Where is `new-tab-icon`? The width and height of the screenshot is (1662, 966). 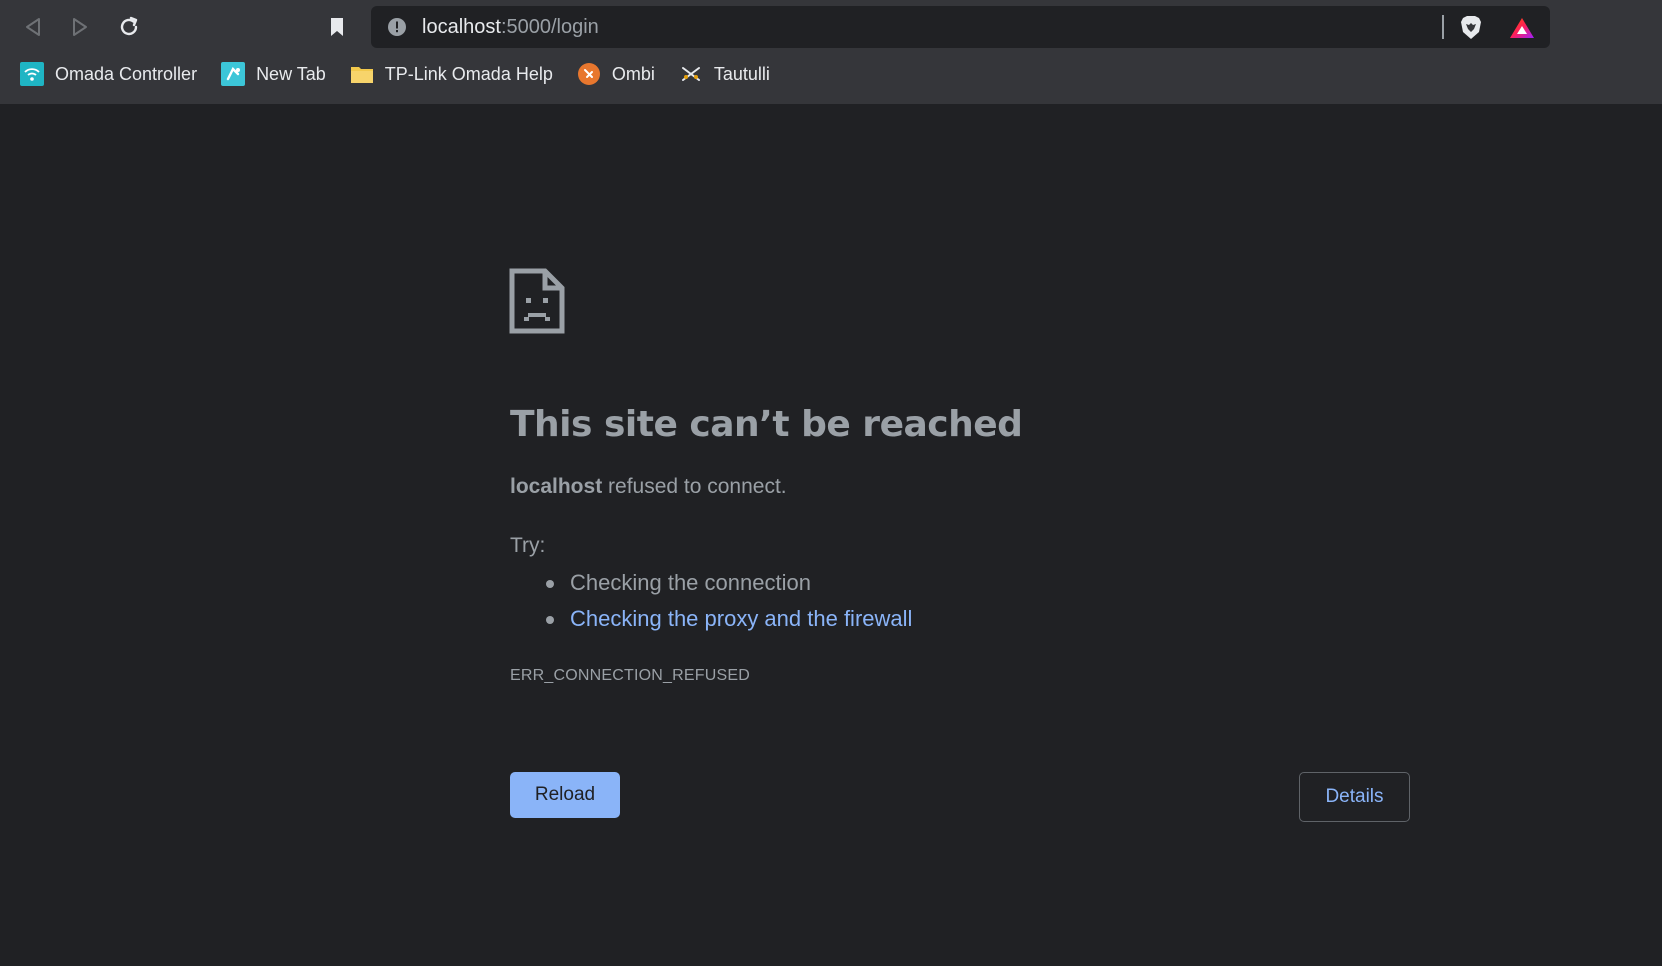
new-tab-icon is located at coordinates (233, 74).